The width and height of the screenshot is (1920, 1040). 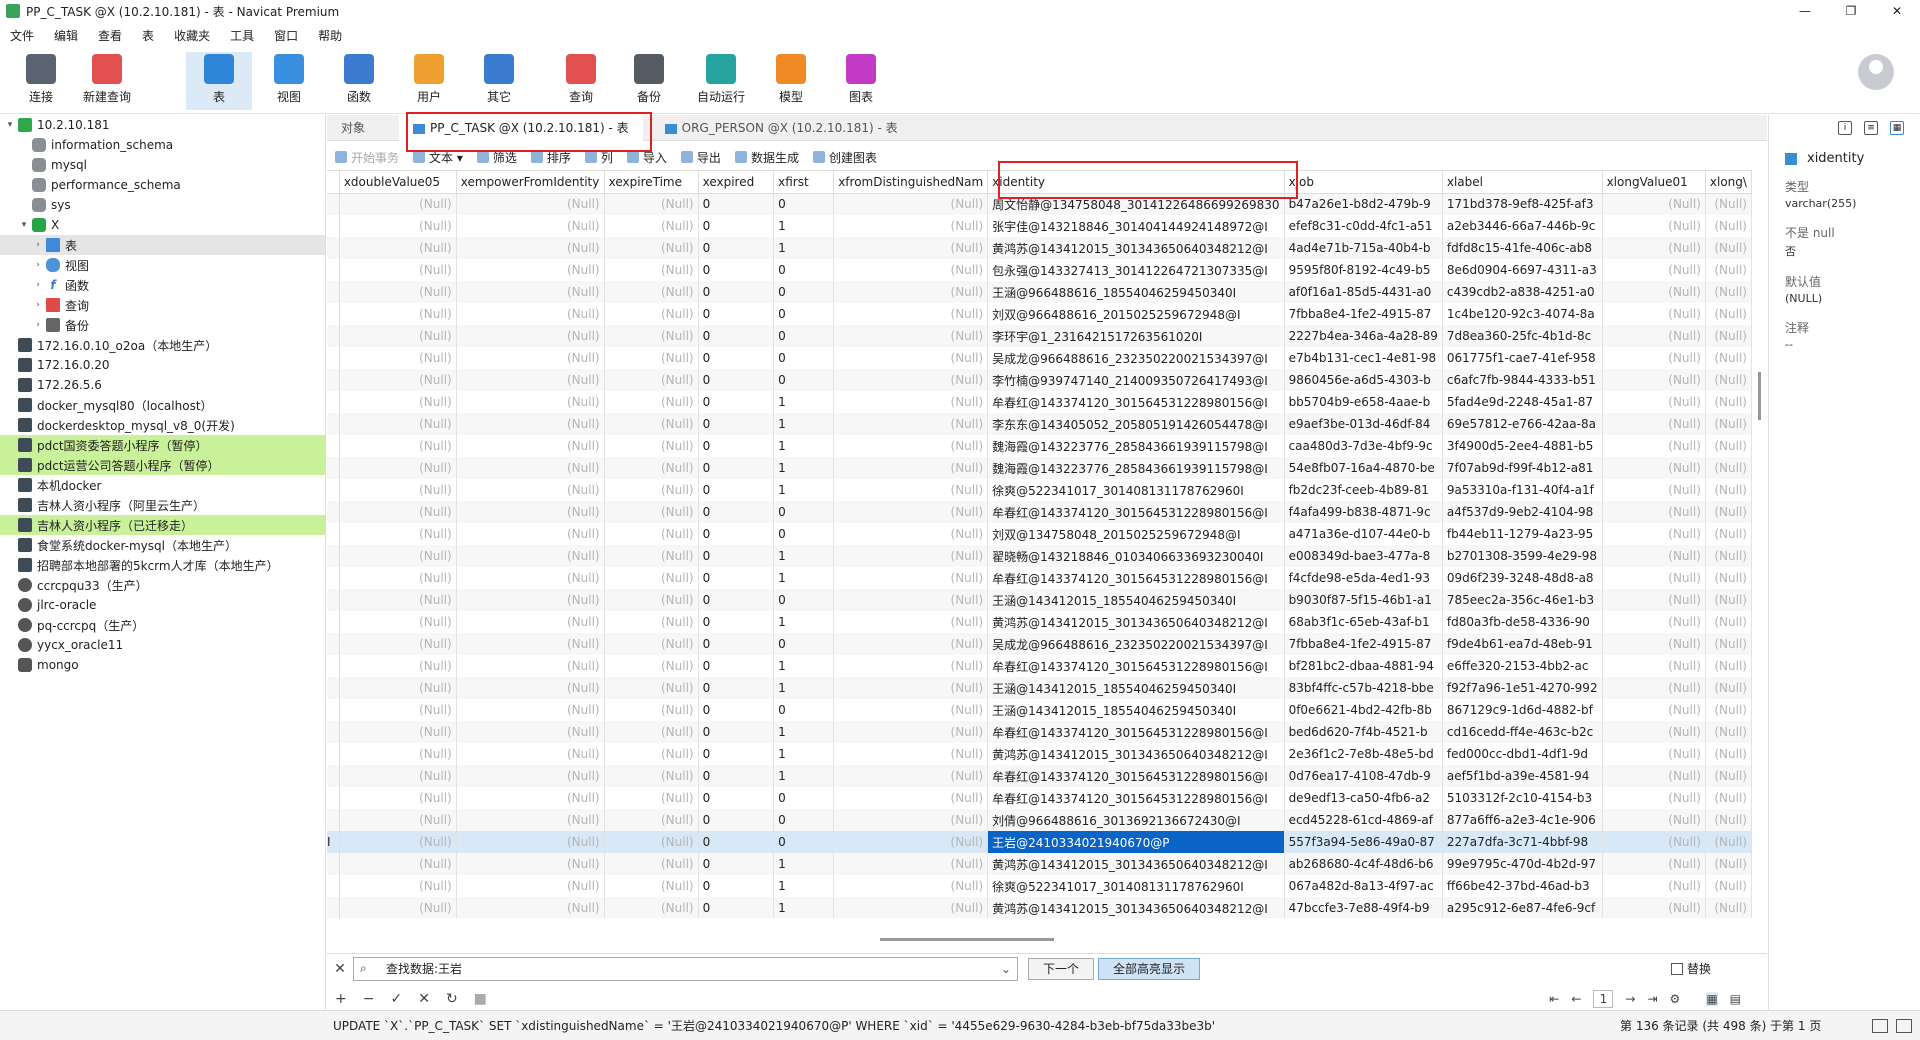 I want to click on tree-item: pdct运营公司答题小程序（暂停）, so click(x=162, y=465).